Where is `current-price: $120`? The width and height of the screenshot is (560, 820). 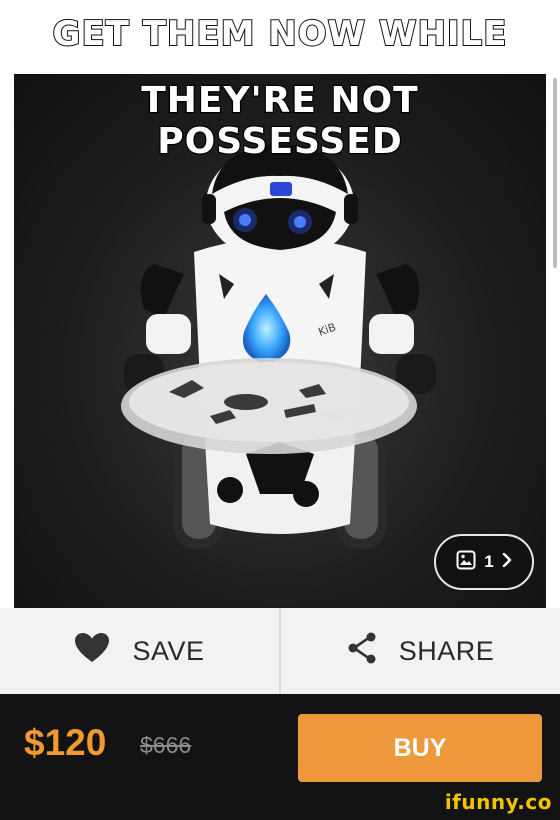
current-price: $120 is located at coordinates (65, 742).